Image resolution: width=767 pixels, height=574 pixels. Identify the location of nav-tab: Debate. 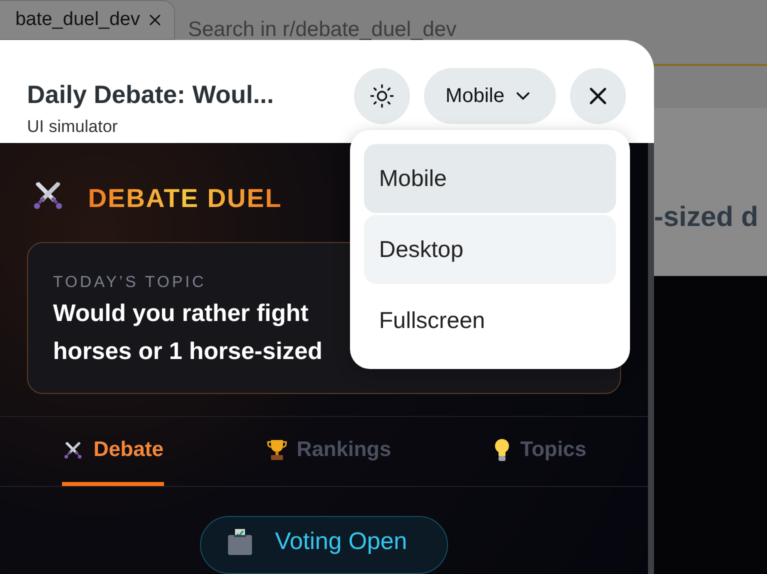
(113, 451).